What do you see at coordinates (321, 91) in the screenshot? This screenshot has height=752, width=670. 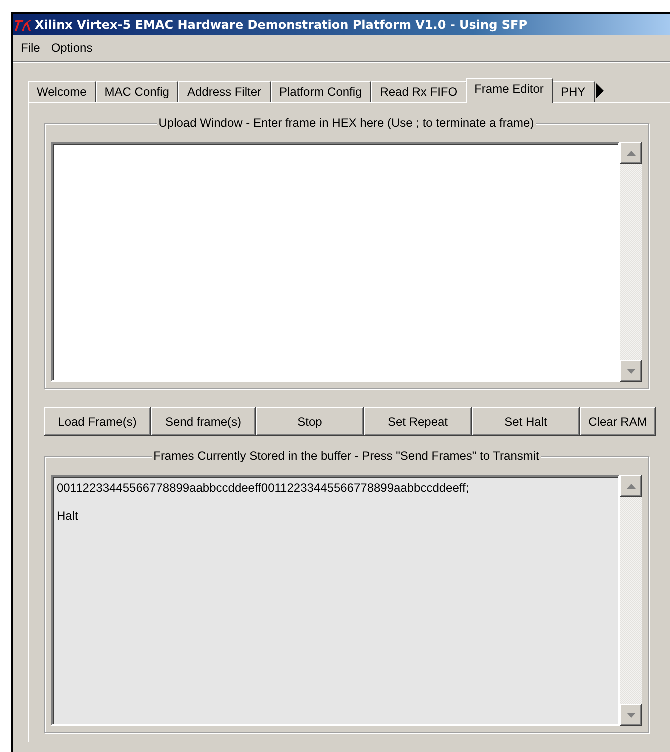 I see `tab: Platform Config` at bounding box center [321, 91].